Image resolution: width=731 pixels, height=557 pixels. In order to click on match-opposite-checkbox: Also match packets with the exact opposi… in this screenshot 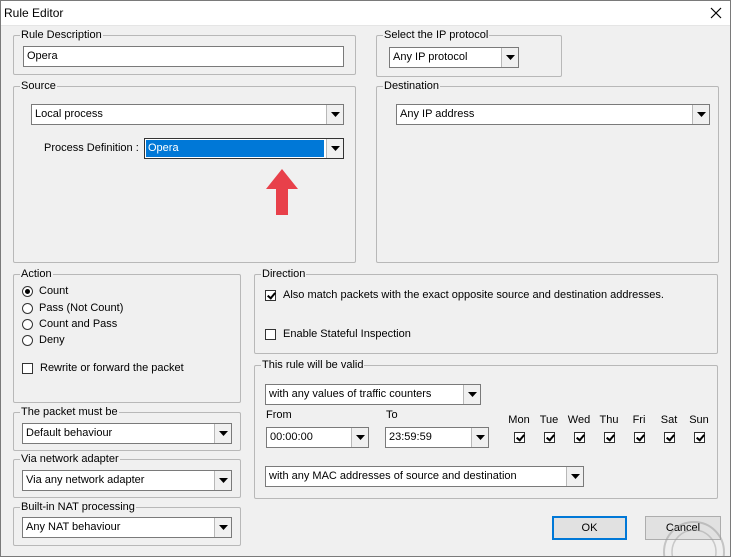, I will do `click(464, 295)`.